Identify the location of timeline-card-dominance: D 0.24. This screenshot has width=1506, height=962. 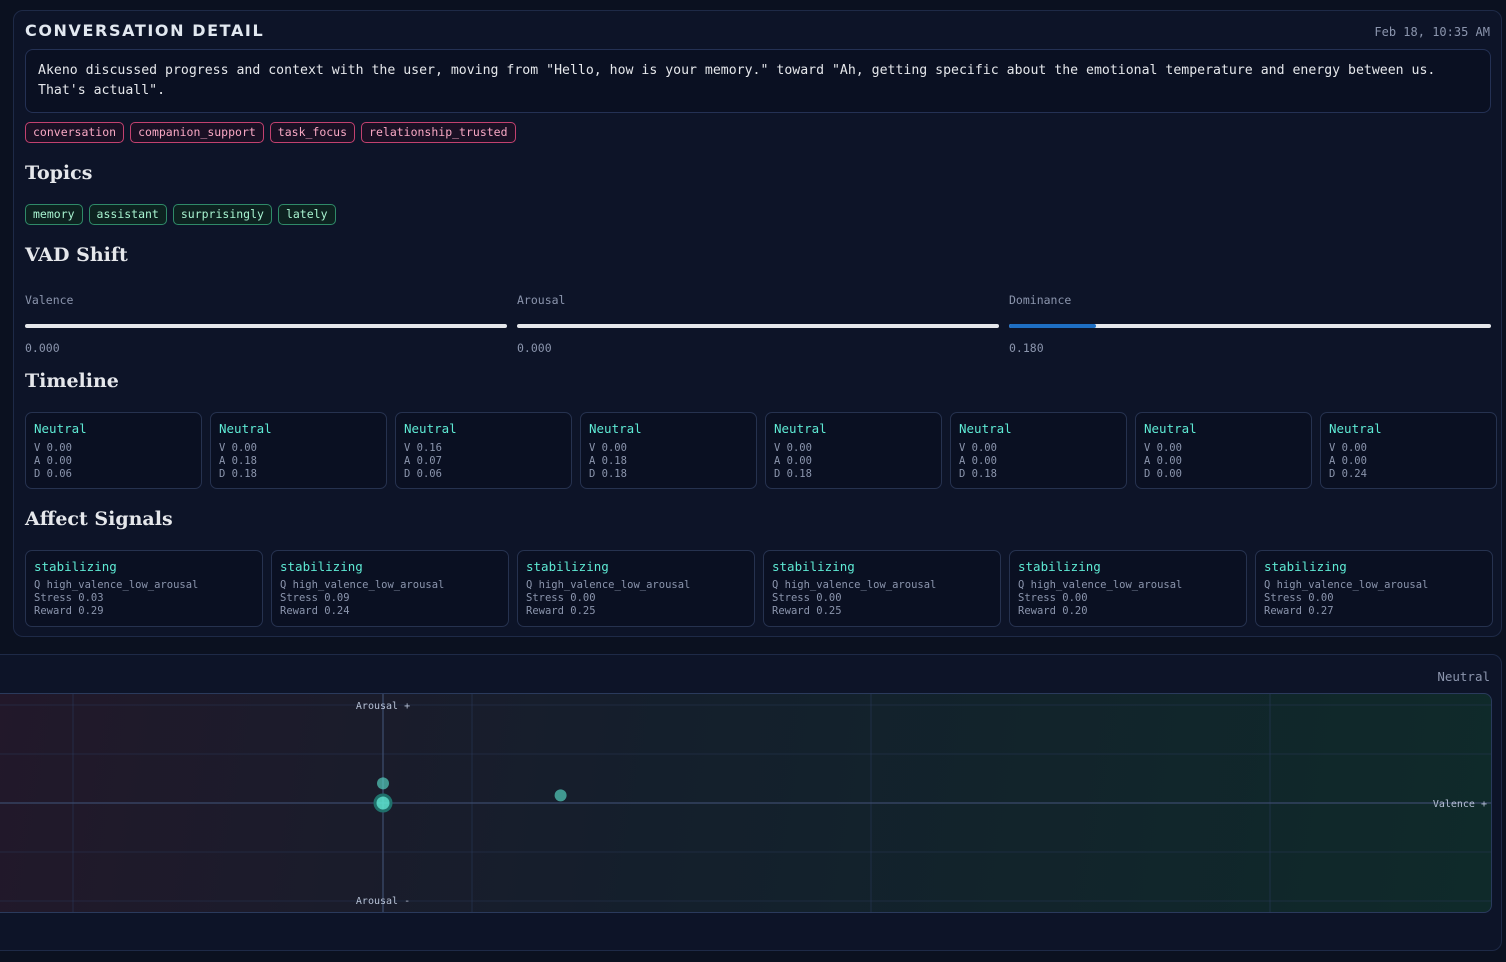
(1348, 474).